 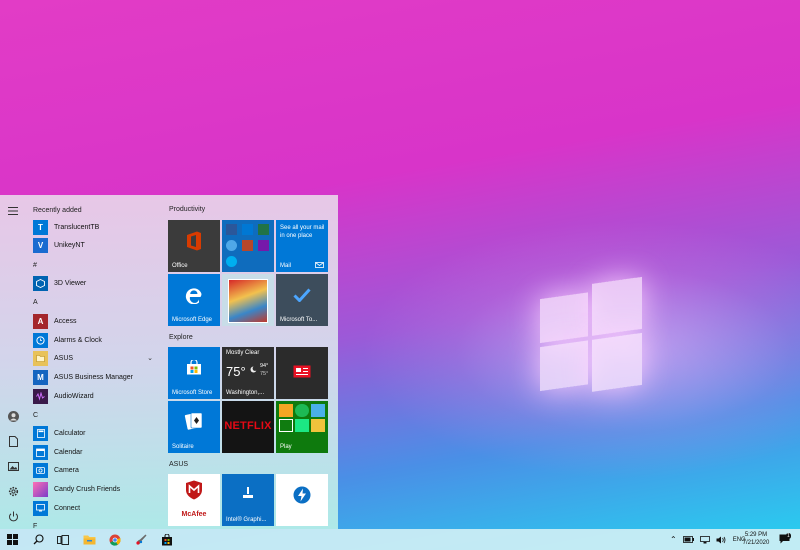 I want to click on weather-temperature: 75°, so click(x=236, y=371).